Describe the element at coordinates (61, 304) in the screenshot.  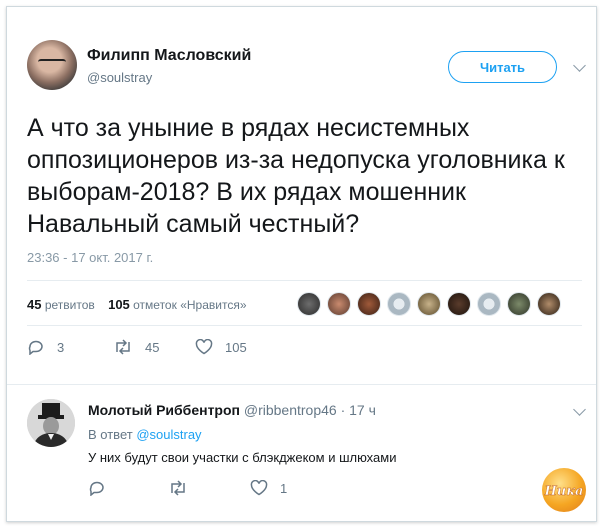
I see `retweets-stat: 45 ретвитов` at that location.